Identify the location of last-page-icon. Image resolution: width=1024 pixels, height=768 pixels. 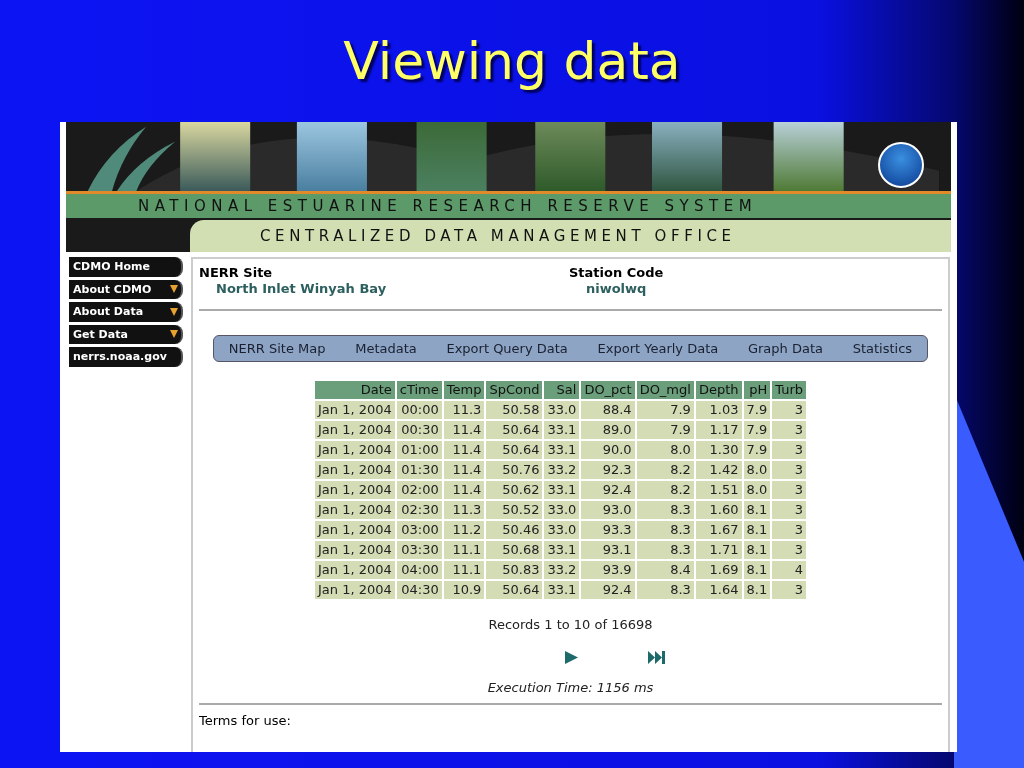
(657, 657).